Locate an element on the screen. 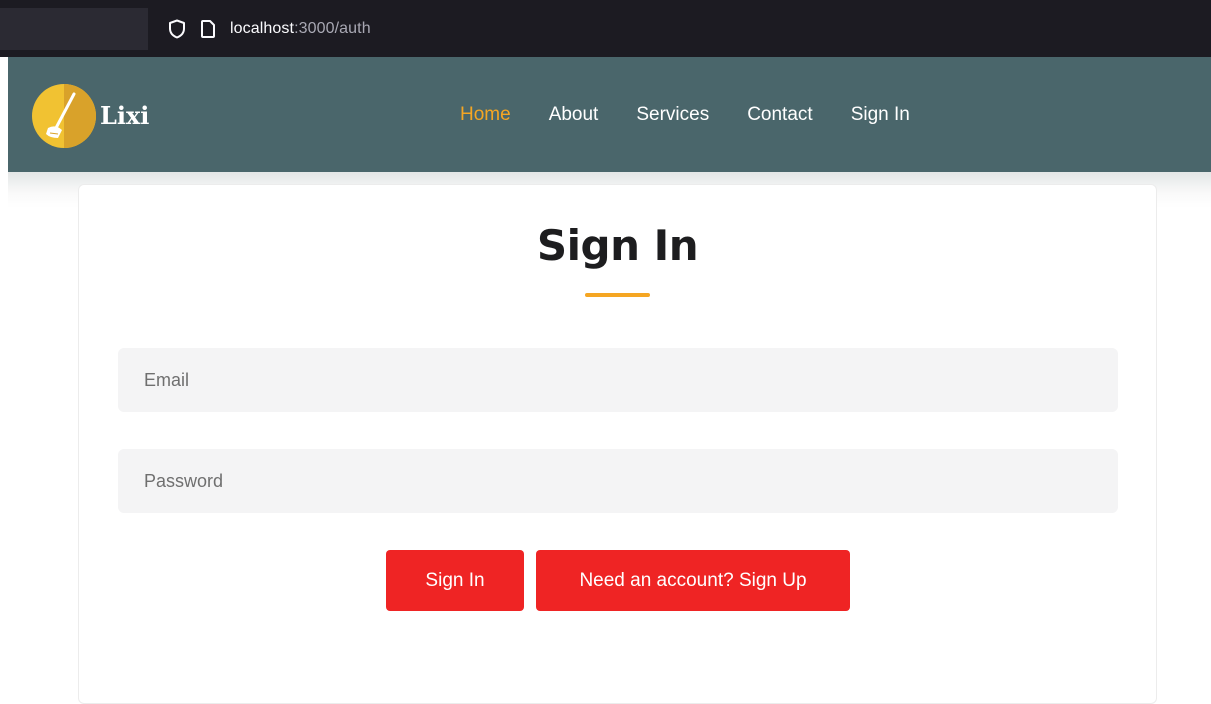  nav-item-contact: Contact is located at coordinates (779, 115).